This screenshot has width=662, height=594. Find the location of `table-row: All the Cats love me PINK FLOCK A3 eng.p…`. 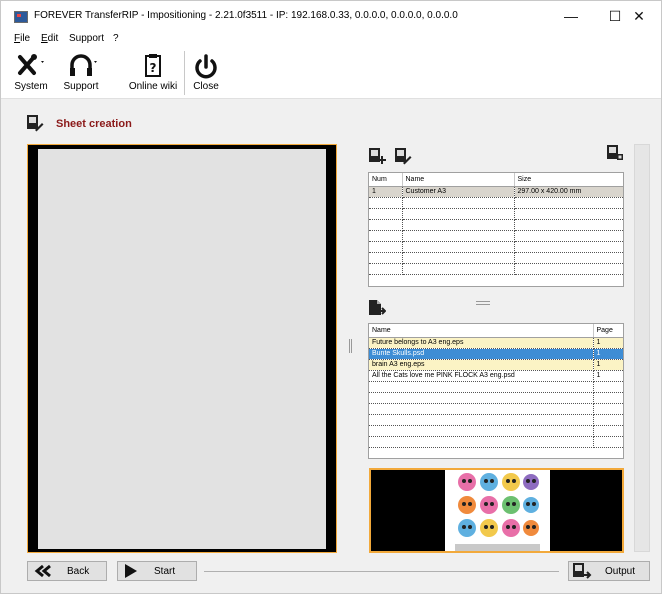

table-row: All the Cats love me PINK FLOCK A3 eng.p… is located at coordinates (496, 376).